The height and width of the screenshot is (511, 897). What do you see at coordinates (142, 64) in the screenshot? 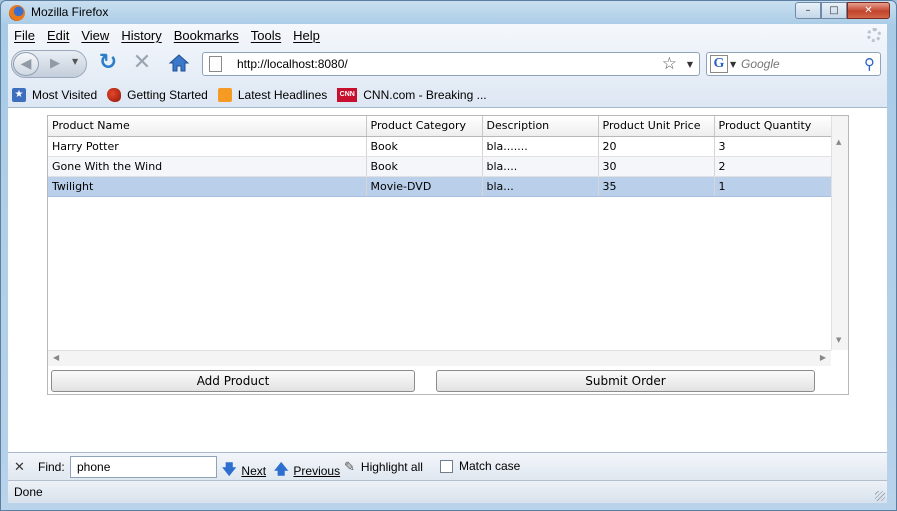
I see `stop-icon: ✕` at bounding box center [142, 64].